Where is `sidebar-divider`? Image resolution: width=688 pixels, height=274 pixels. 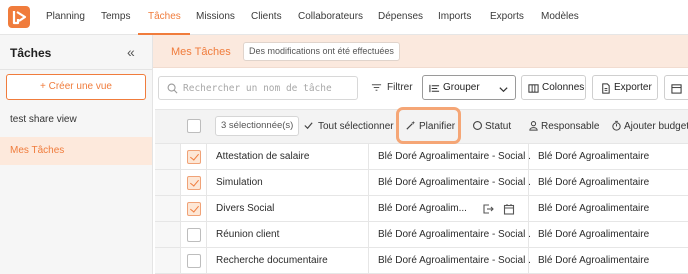 sidebar-divider is located at coordinates (76, 69).